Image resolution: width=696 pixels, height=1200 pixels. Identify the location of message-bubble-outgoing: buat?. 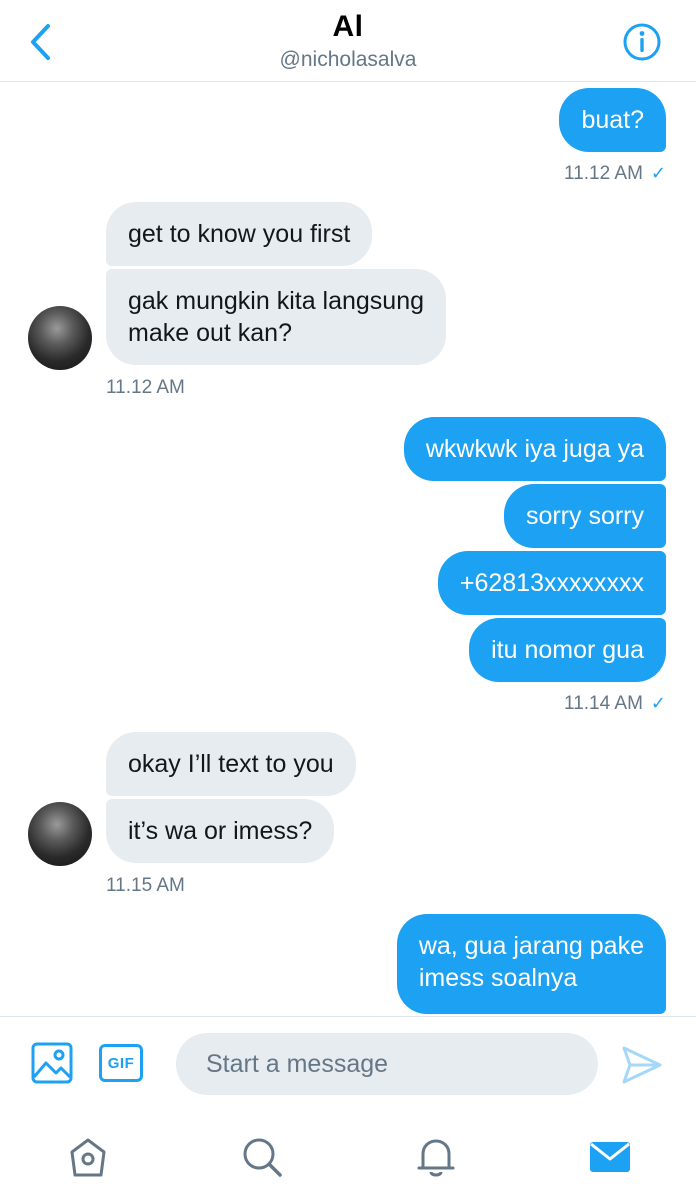
(612, 120).